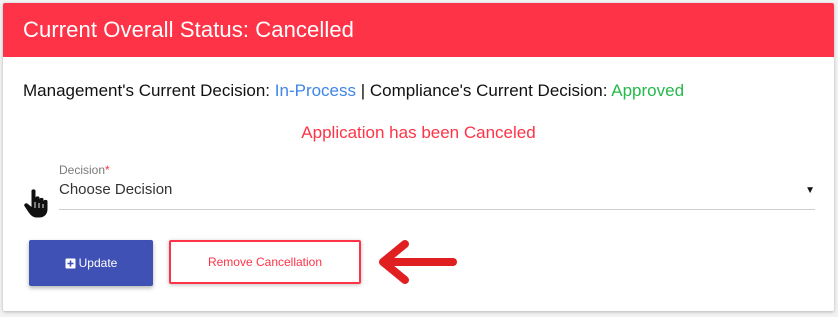 This screenshot has width=838, height=317. Describe the element at coordinates (84, 170) in the screenshot. I see `decision-field-label: Decision*` at that location.